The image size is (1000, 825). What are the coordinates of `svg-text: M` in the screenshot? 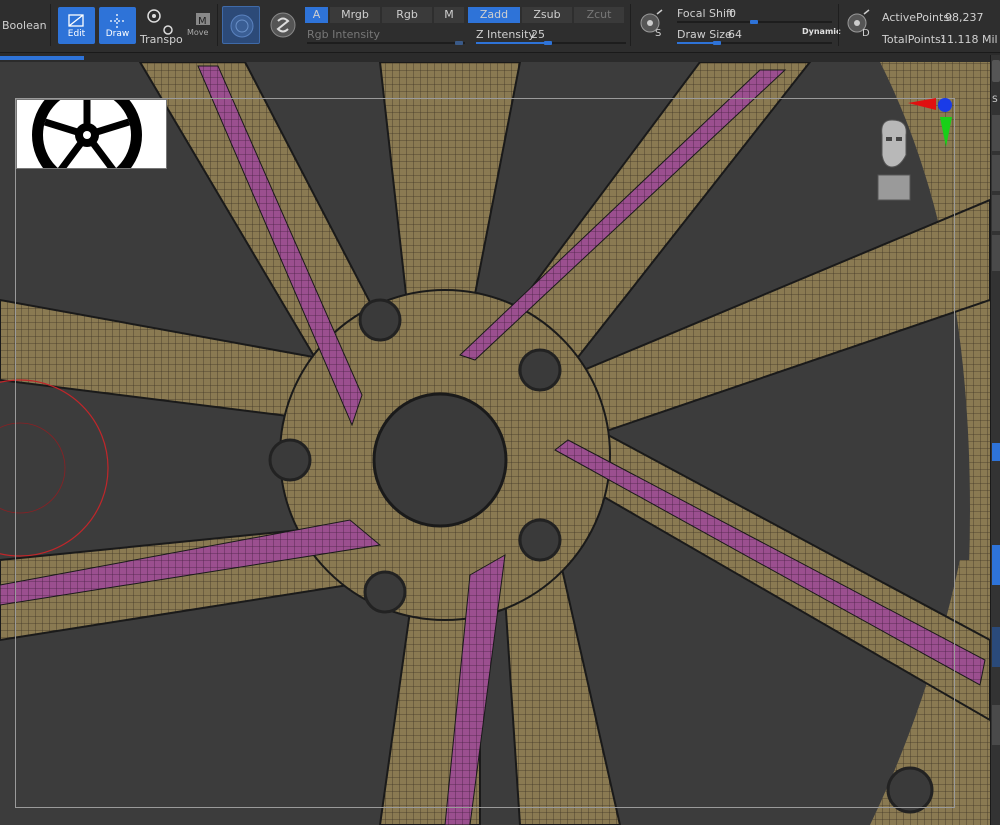 It's located at (202, 21).